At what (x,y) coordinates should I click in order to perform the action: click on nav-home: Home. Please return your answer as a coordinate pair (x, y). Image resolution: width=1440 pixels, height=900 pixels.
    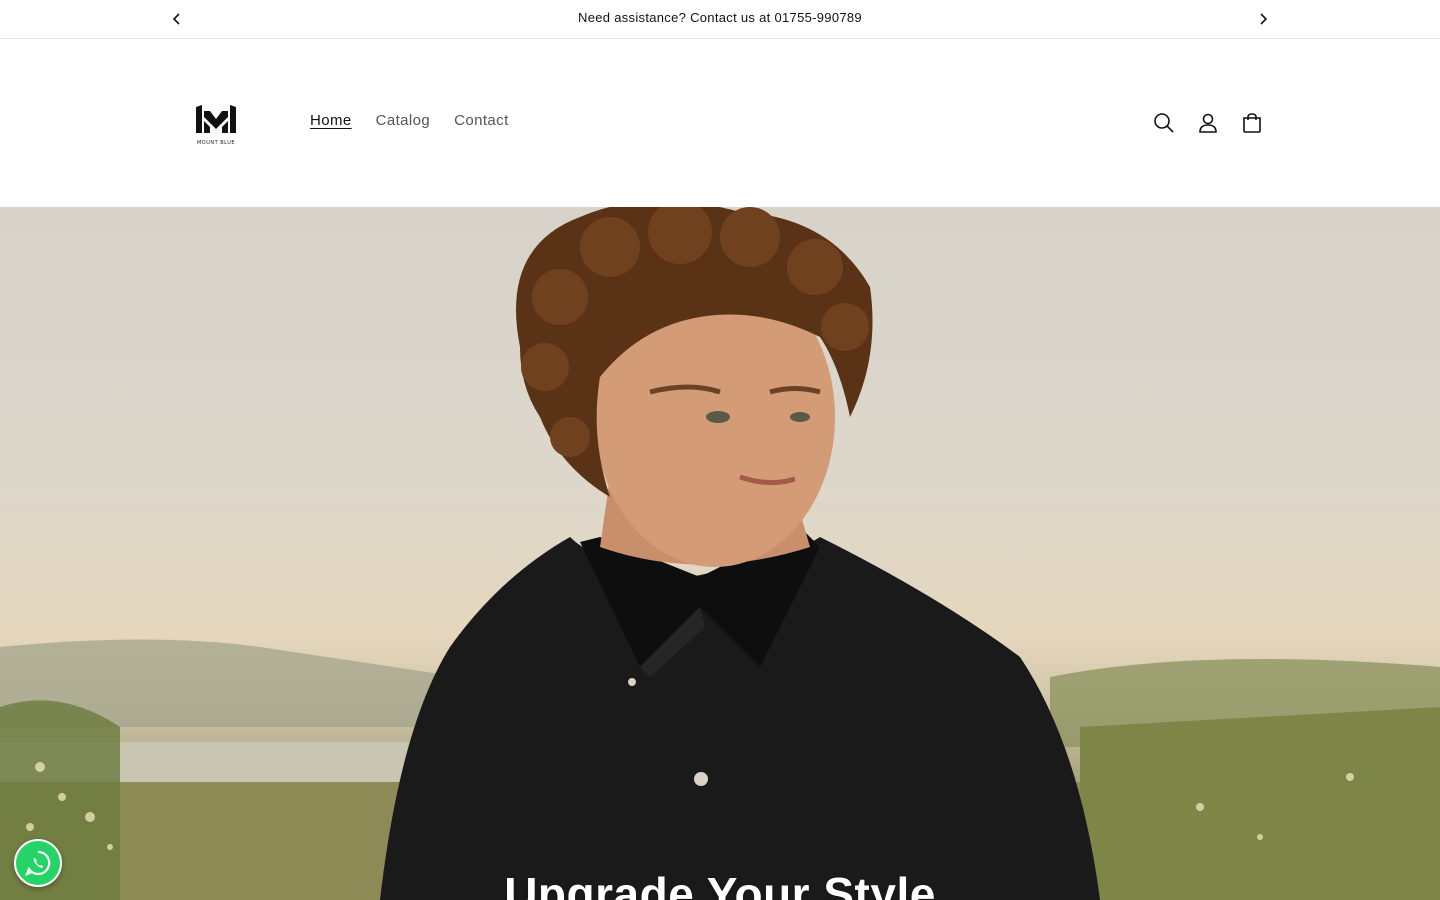
    Looking at the image, I should click on (331, 120).